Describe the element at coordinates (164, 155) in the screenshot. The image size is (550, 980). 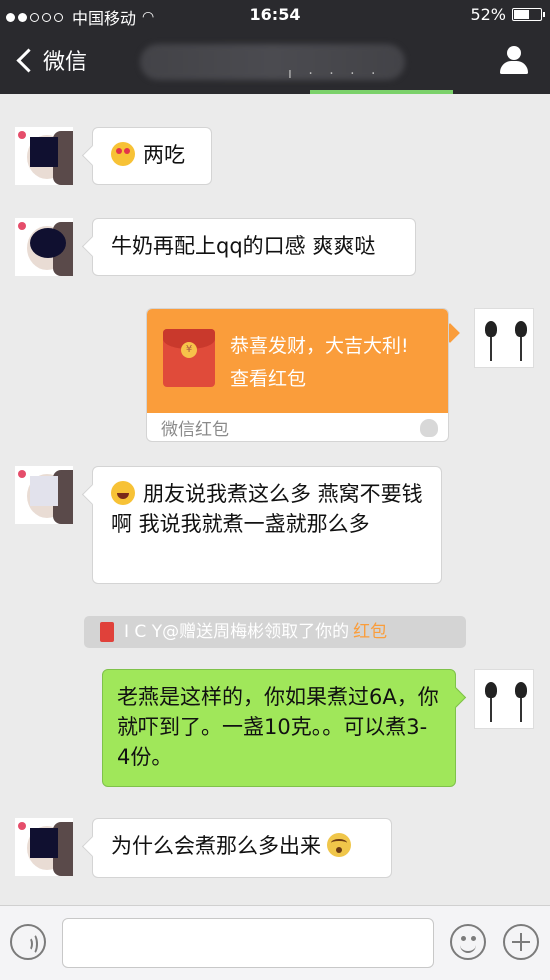
I see `message-text: 两吃` at that location.